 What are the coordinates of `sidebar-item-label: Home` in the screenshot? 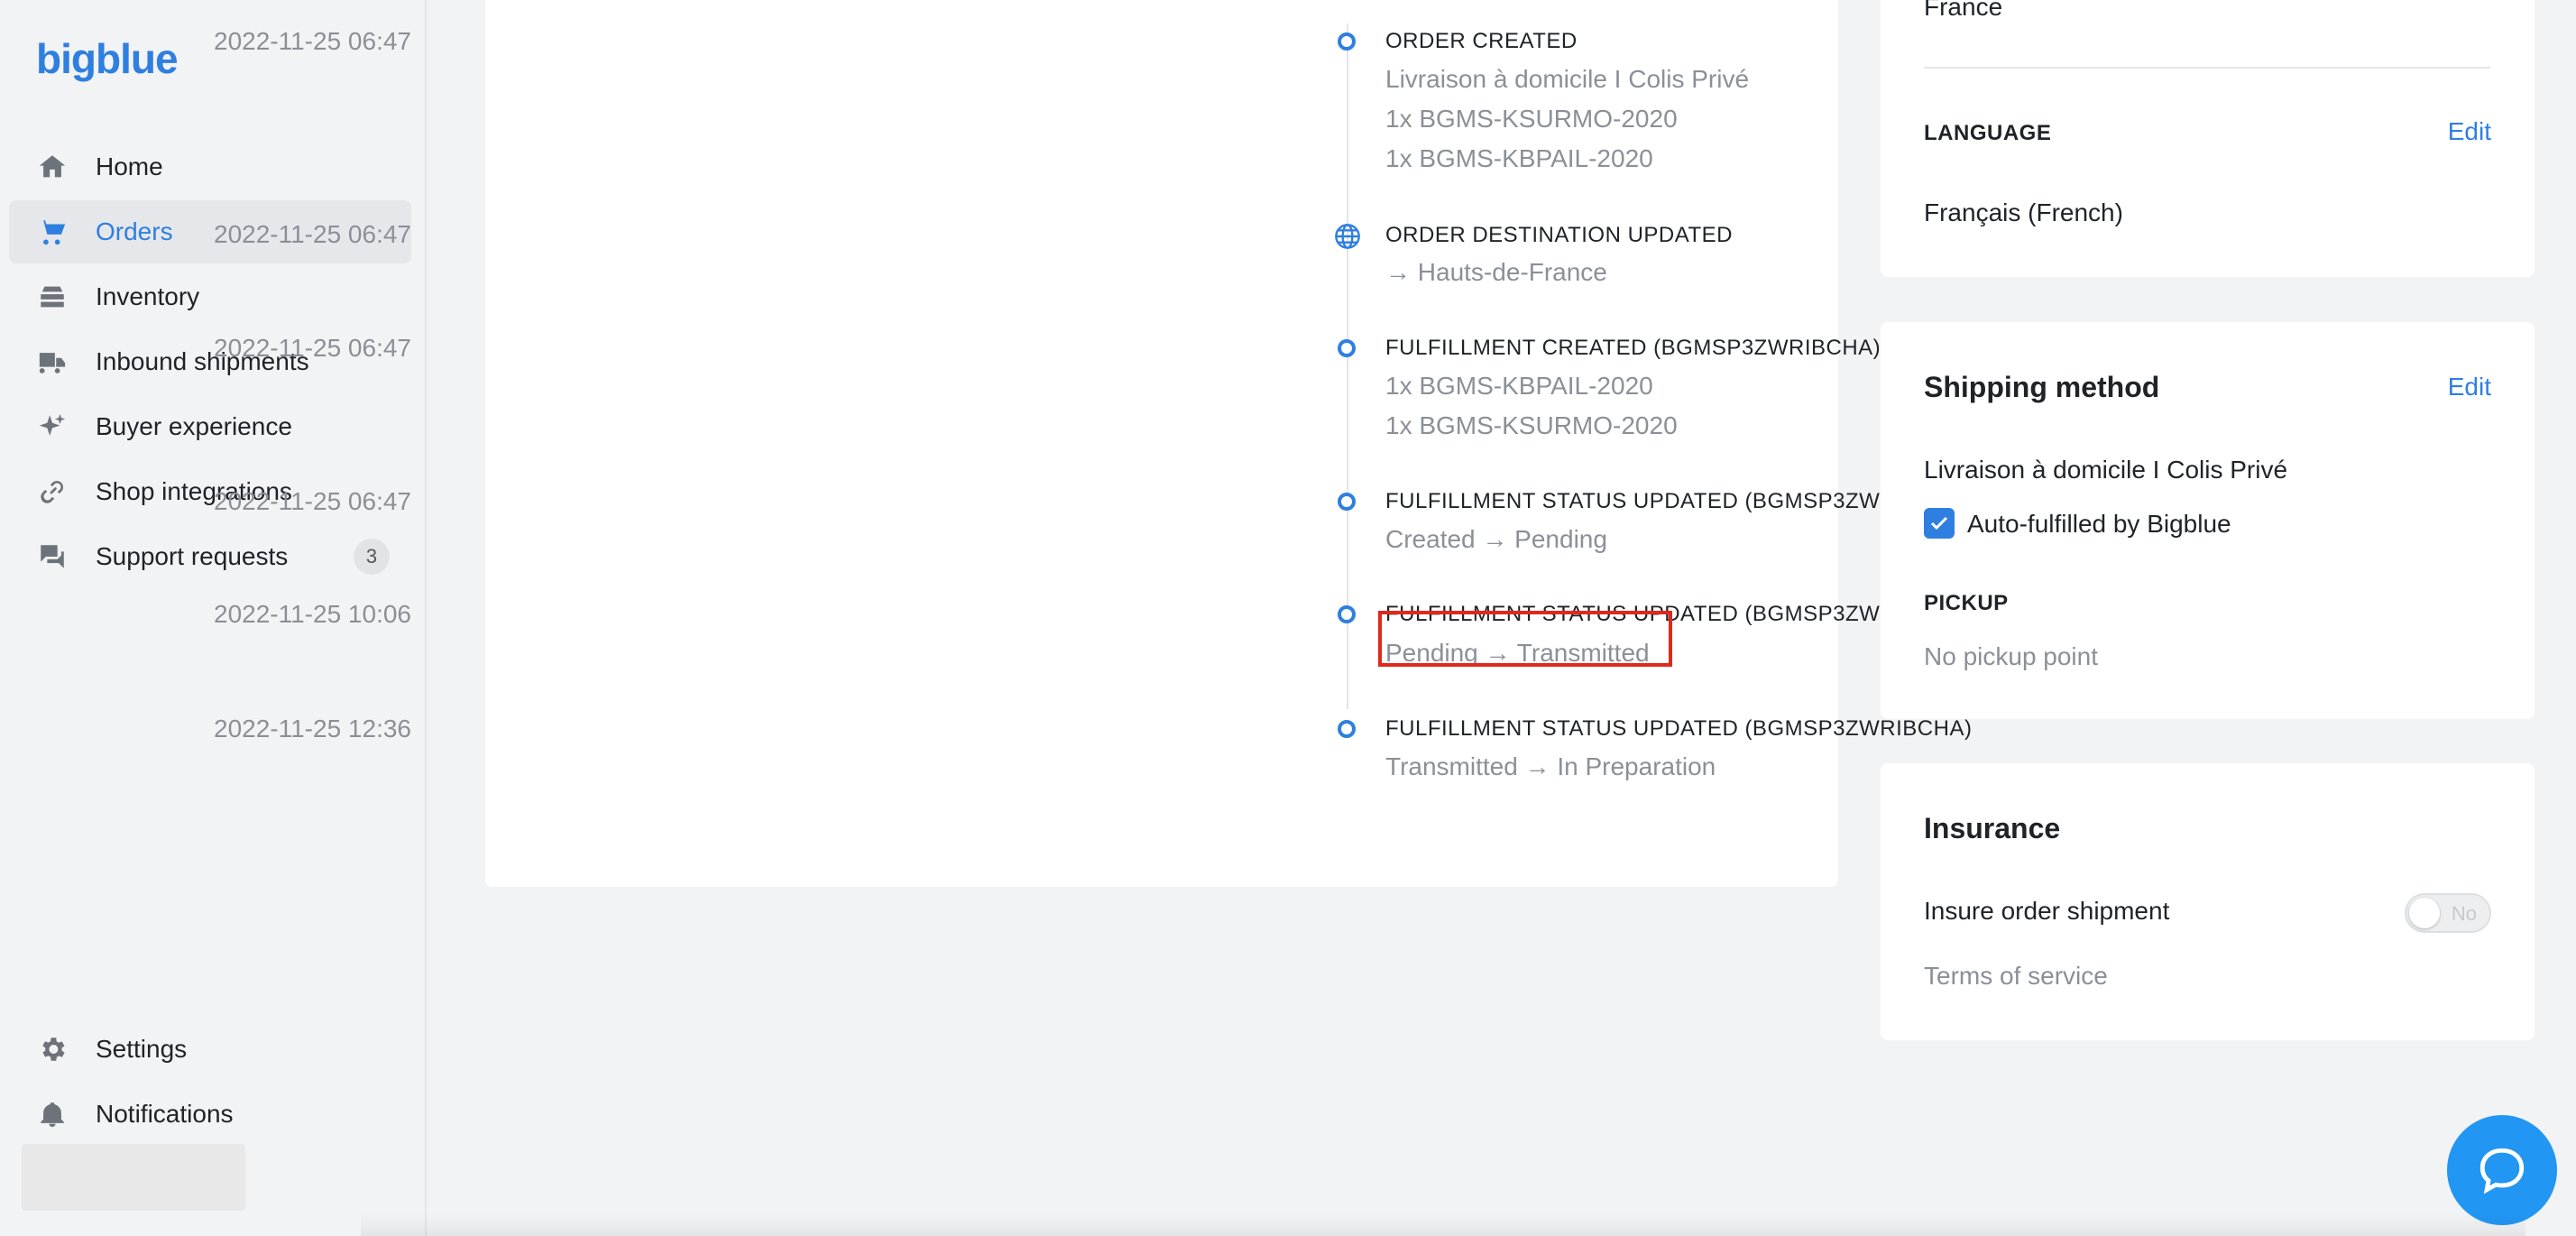 It's located at (129, 166).